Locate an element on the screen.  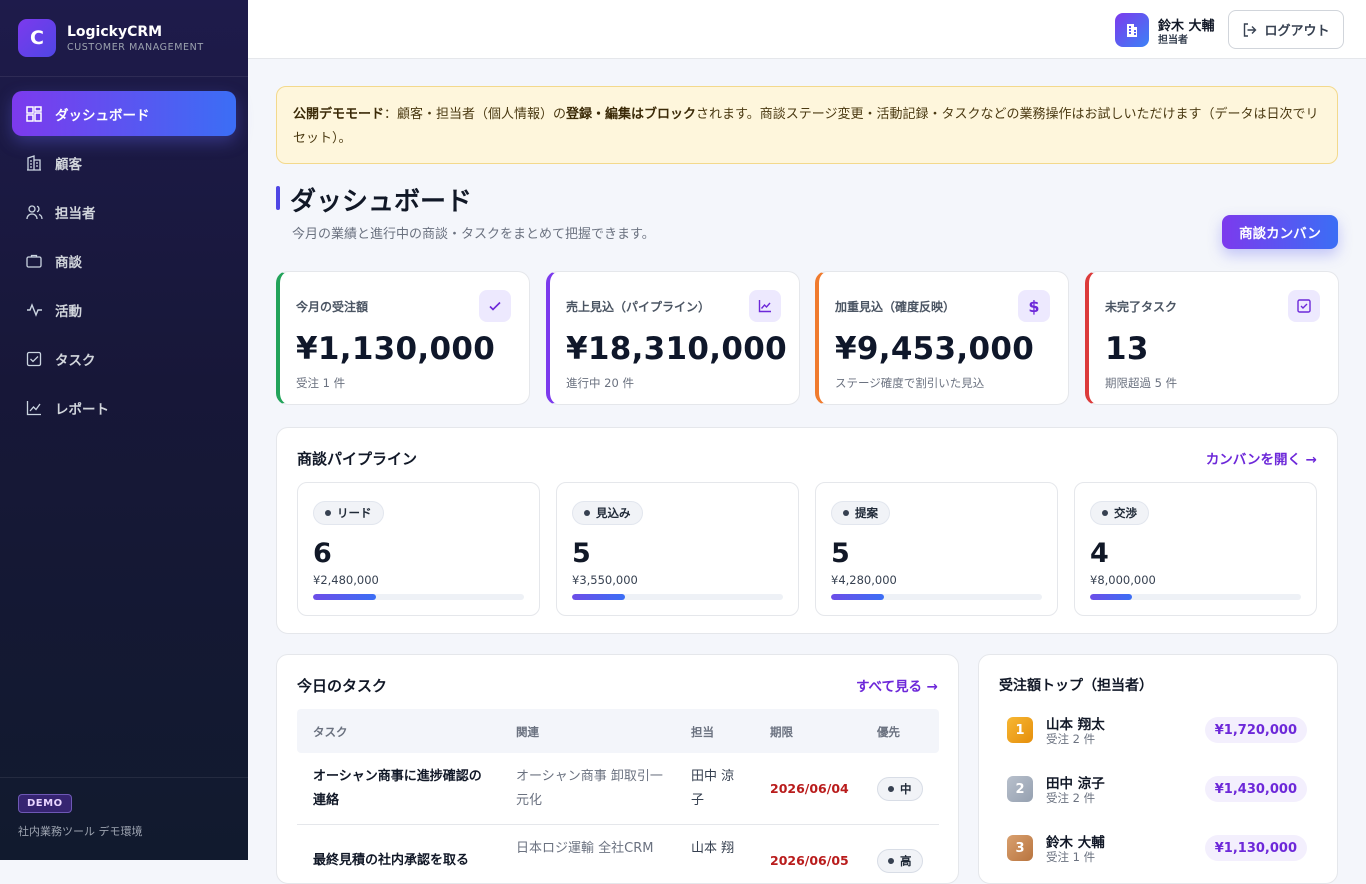
ranking-row: 2 田中 涼子 受注 2 件 ¥1,430,000 is located at coordinates (1157, 792).